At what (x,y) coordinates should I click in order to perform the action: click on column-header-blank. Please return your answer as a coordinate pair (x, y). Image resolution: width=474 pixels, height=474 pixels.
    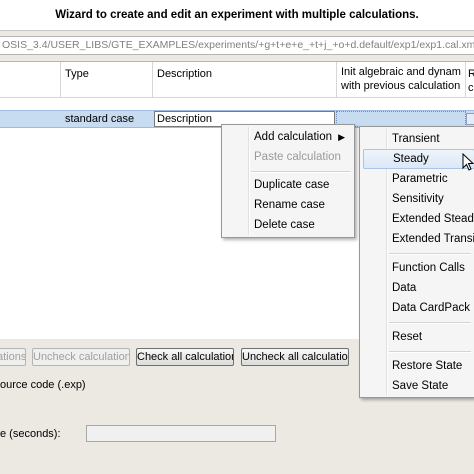
    Looking at the image, I should click on (30, 80).